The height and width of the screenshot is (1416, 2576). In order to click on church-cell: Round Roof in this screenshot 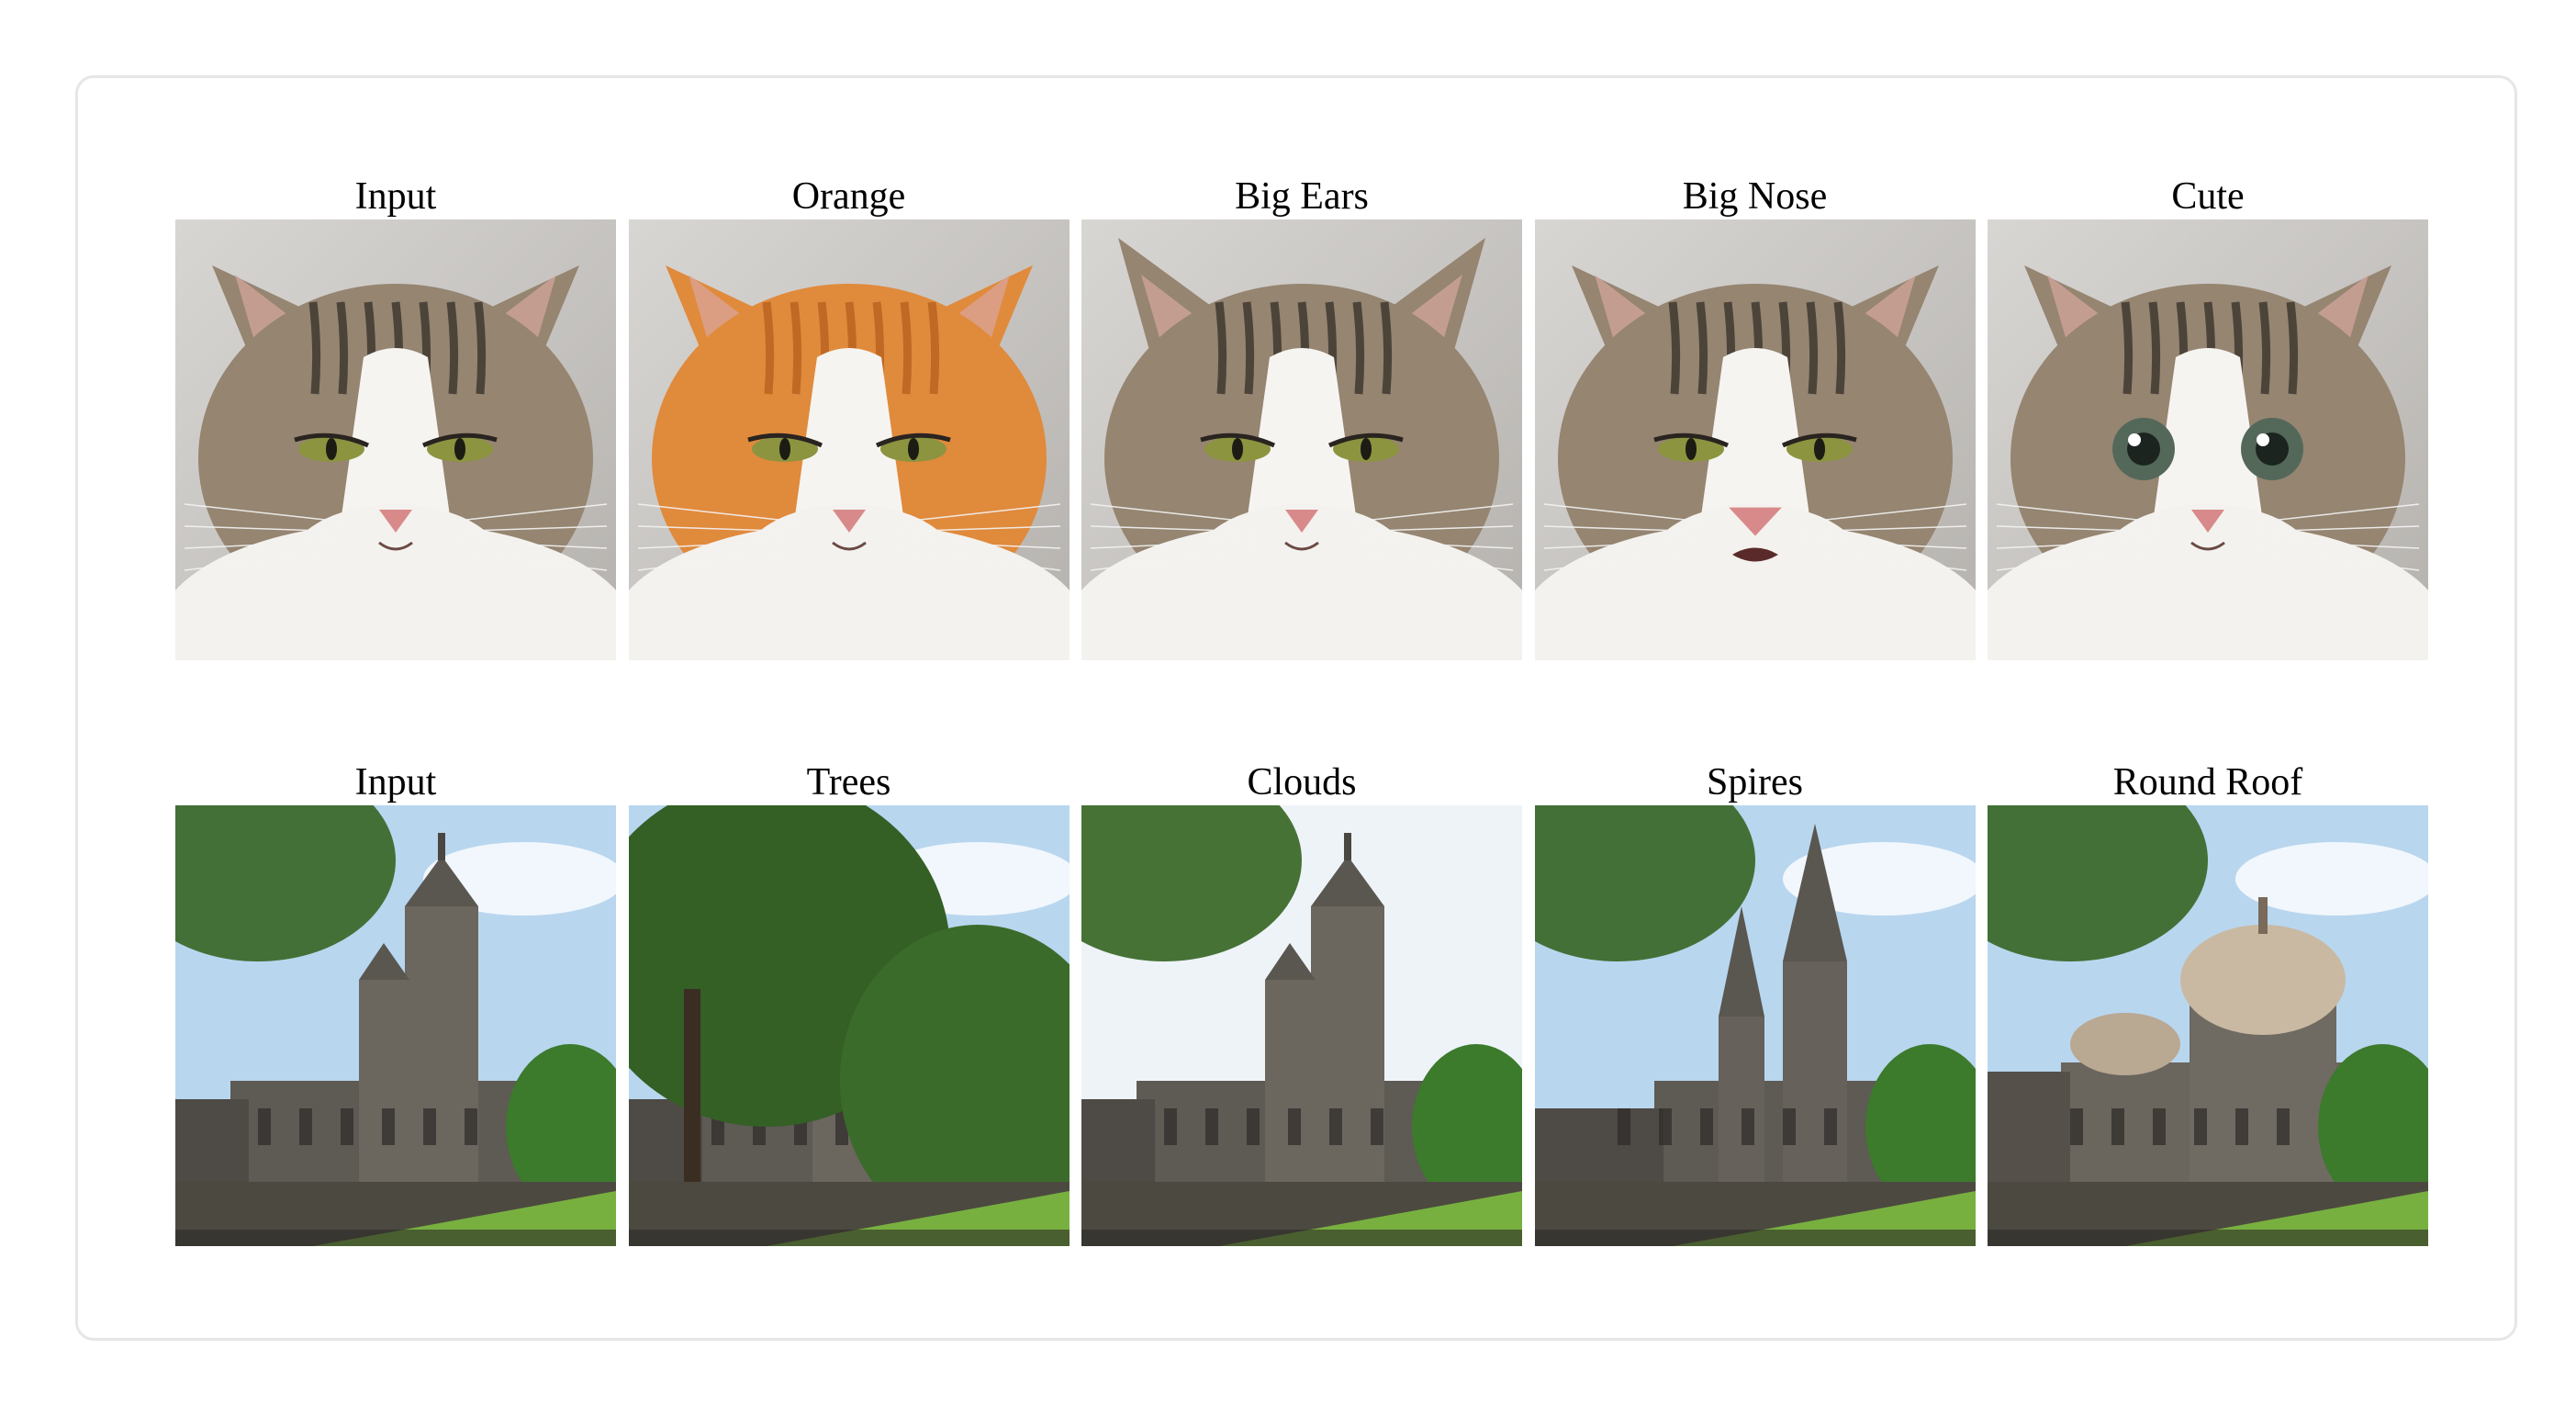, I will do `click(2208, 1002)`.